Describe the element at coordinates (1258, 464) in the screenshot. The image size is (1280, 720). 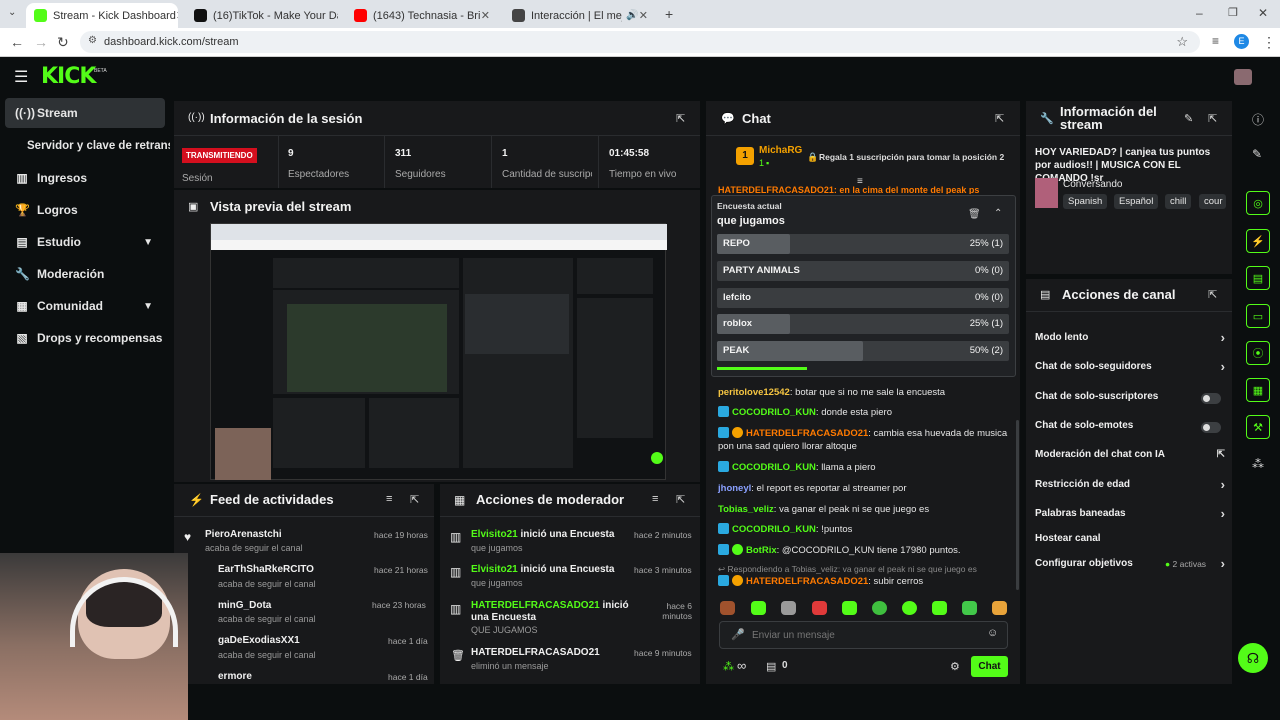
I see `community-icon: ⁂` at that location.